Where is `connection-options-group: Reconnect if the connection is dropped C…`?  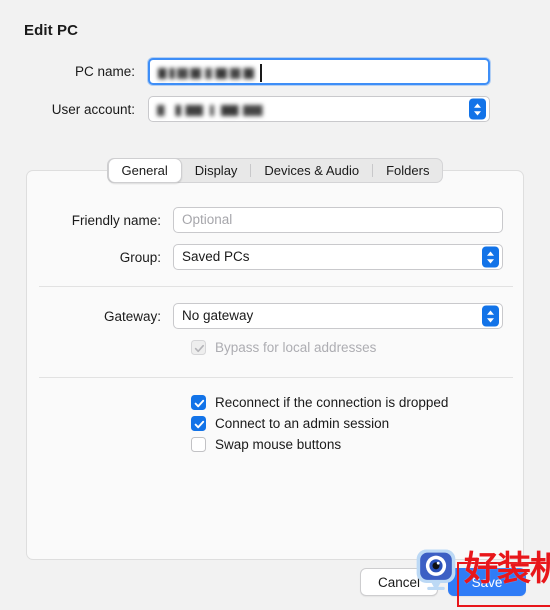
connection-options-group: Reconnect if the connection is dropped C… is located at coordinates (358, 423).